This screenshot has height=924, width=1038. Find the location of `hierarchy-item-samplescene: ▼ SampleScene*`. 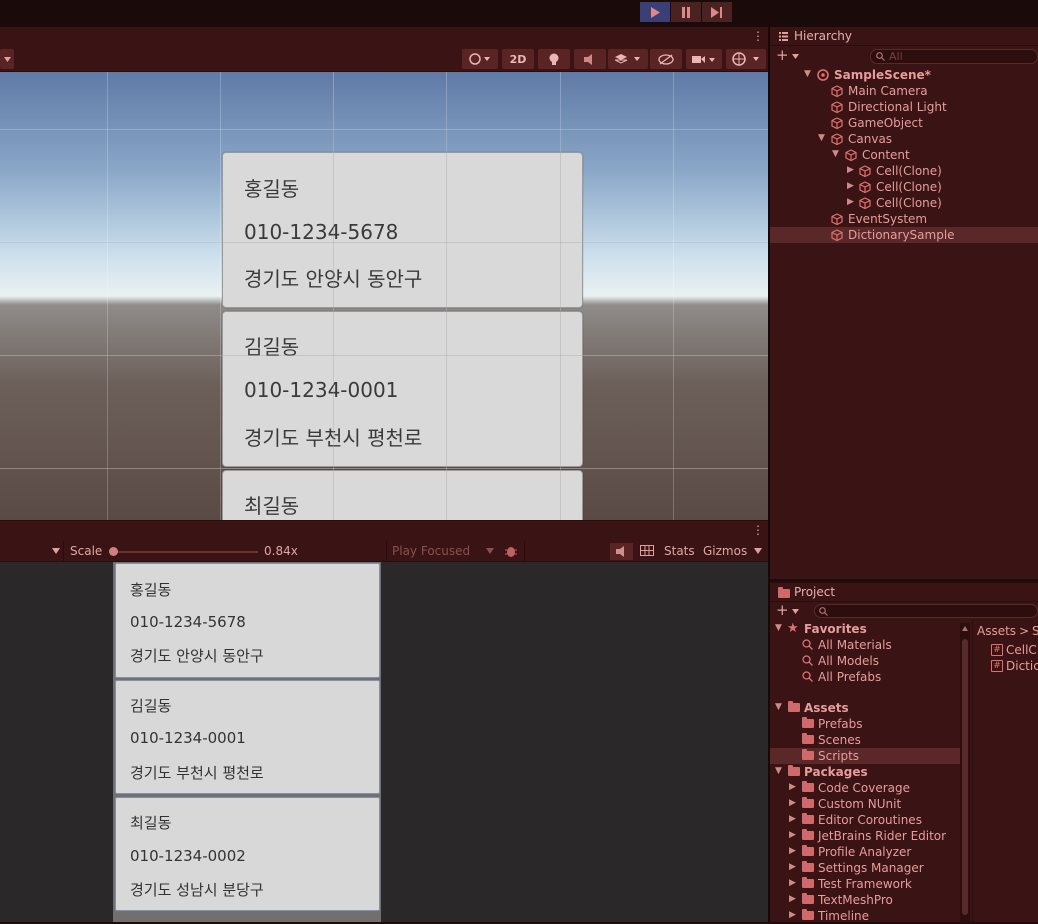

hierarchy-item-samplescene: ▼ SampleScene* is located at coordinates (904, 75).